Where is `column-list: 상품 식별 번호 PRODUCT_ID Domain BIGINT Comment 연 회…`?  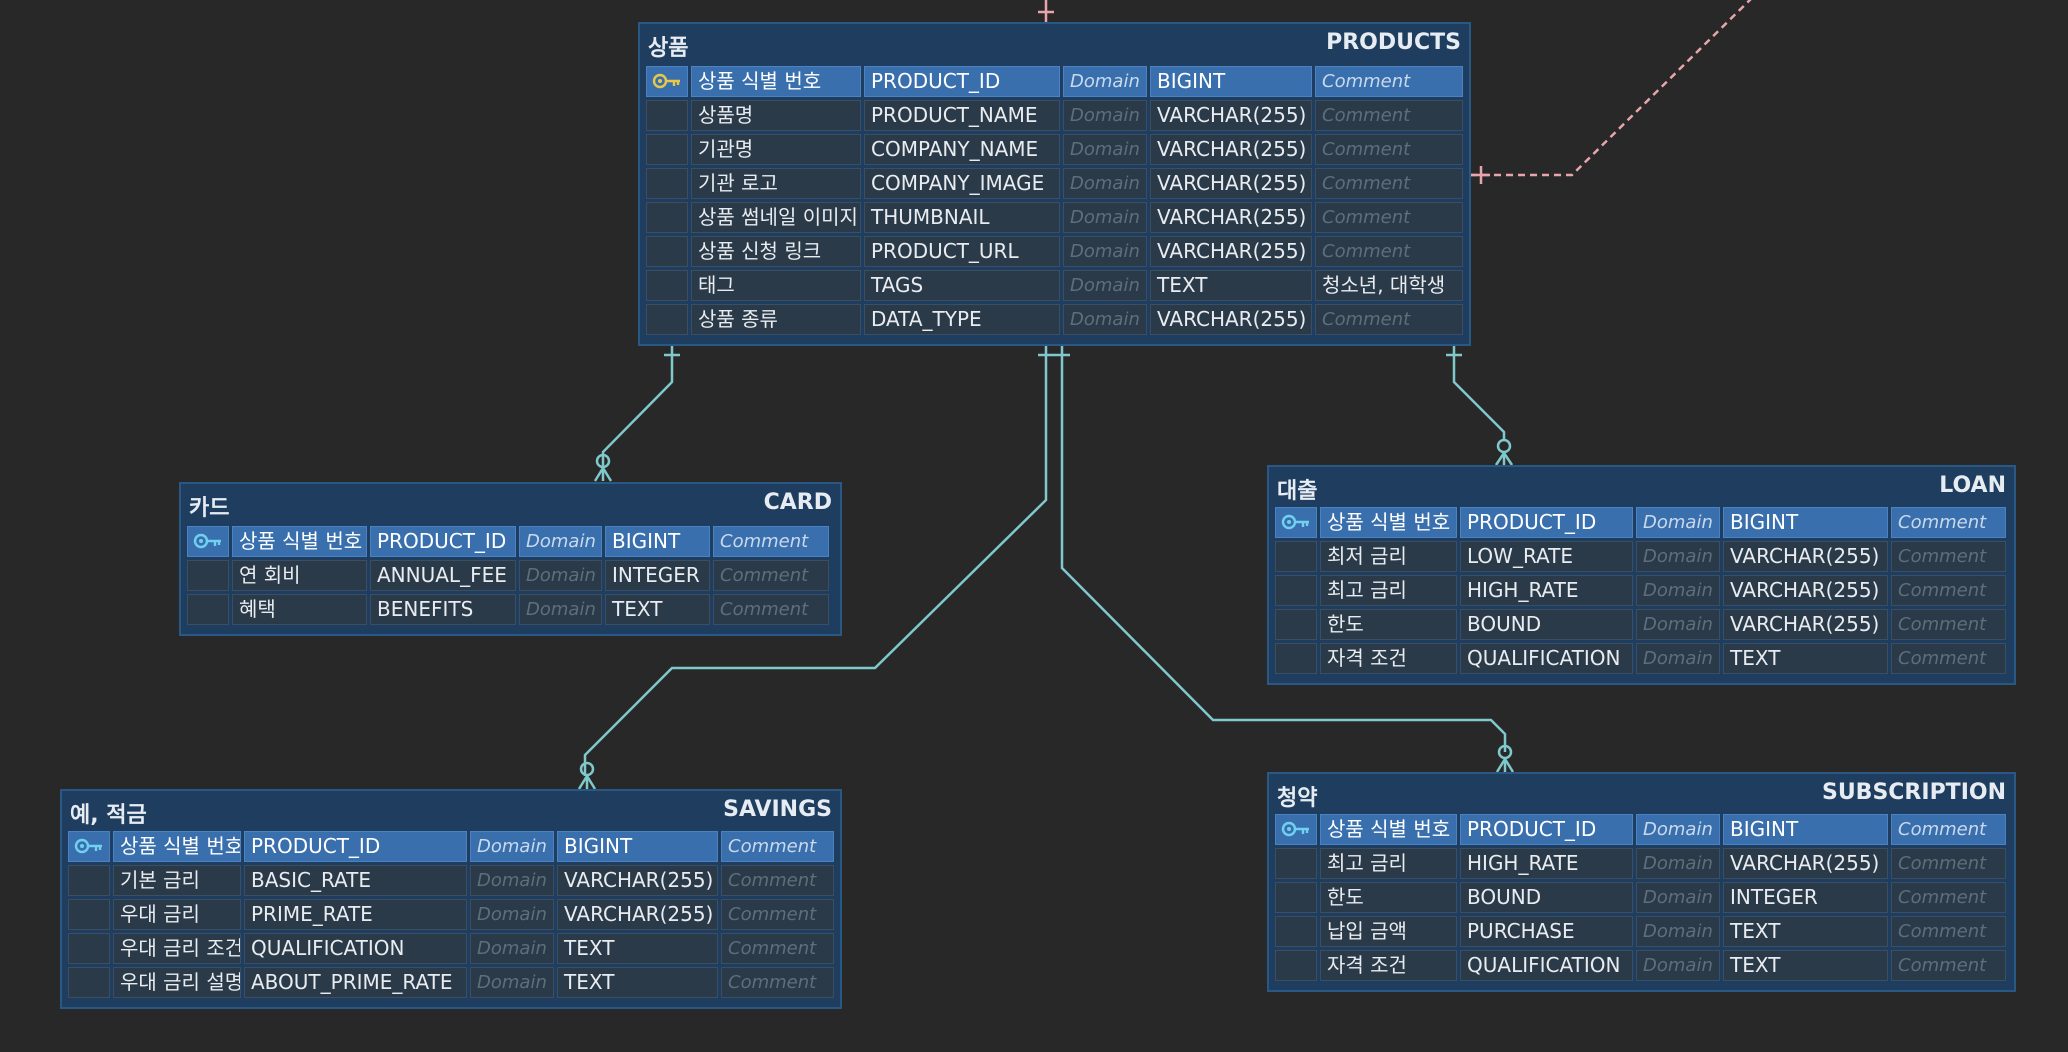 column-list: 상품 식별 번호 PRODUCT_ID Domain BIGINT Comment 연 회… is located at coordinates (510, 577).